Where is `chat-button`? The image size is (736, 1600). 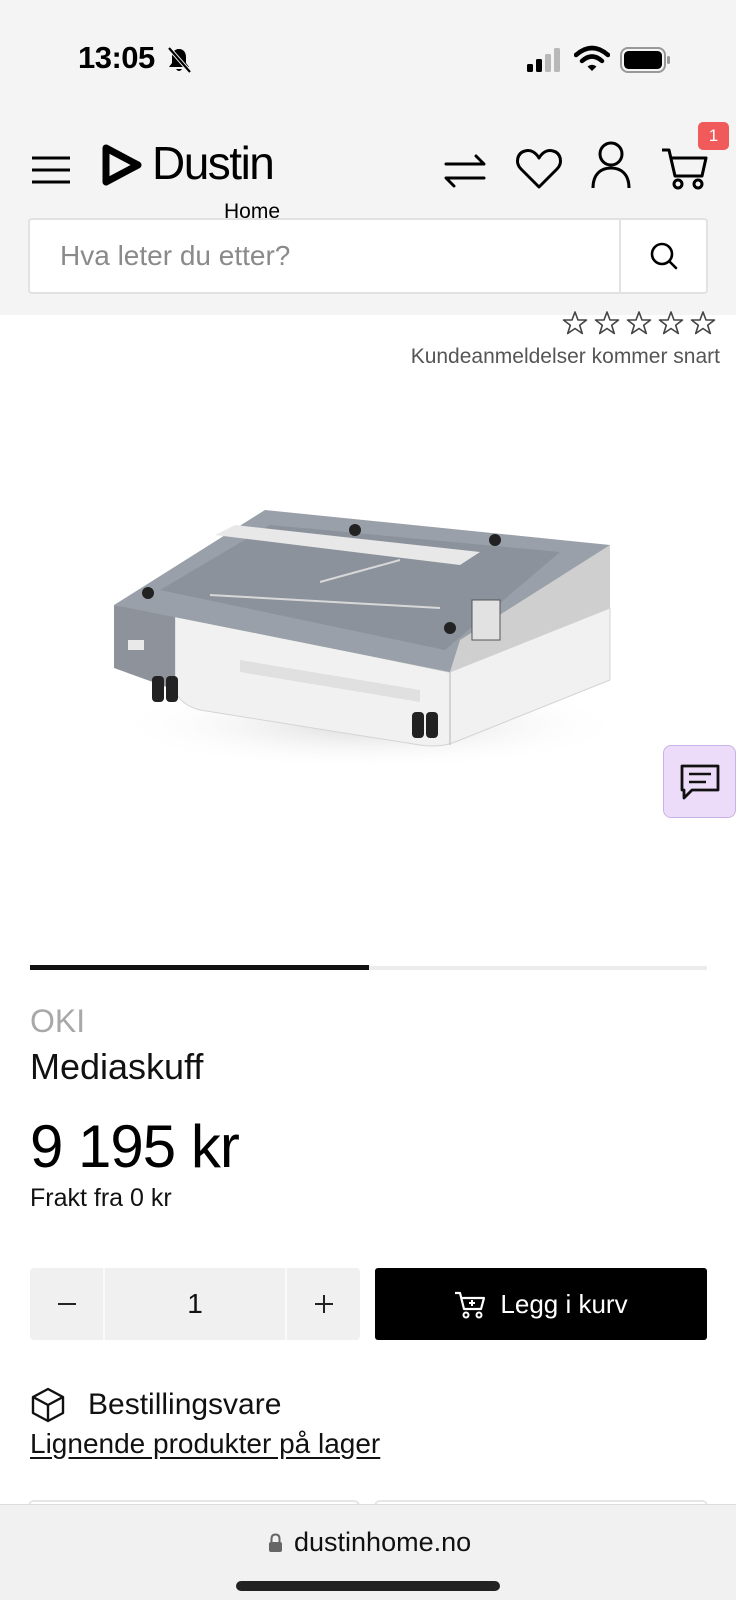
chat-button is located at coordinates (699, 781).